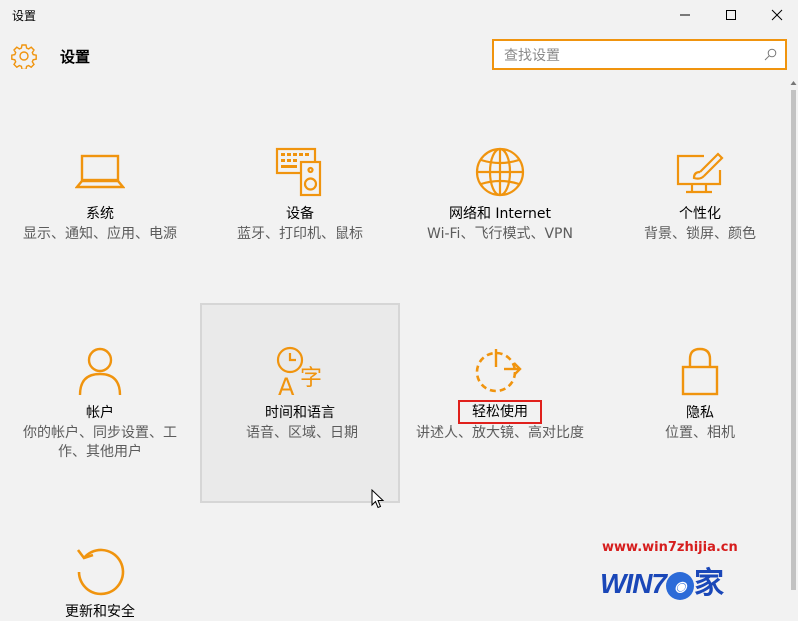 The height and width of the screenshot is (621, 798). I want to click on page-title: 设置, so click(75, 57).